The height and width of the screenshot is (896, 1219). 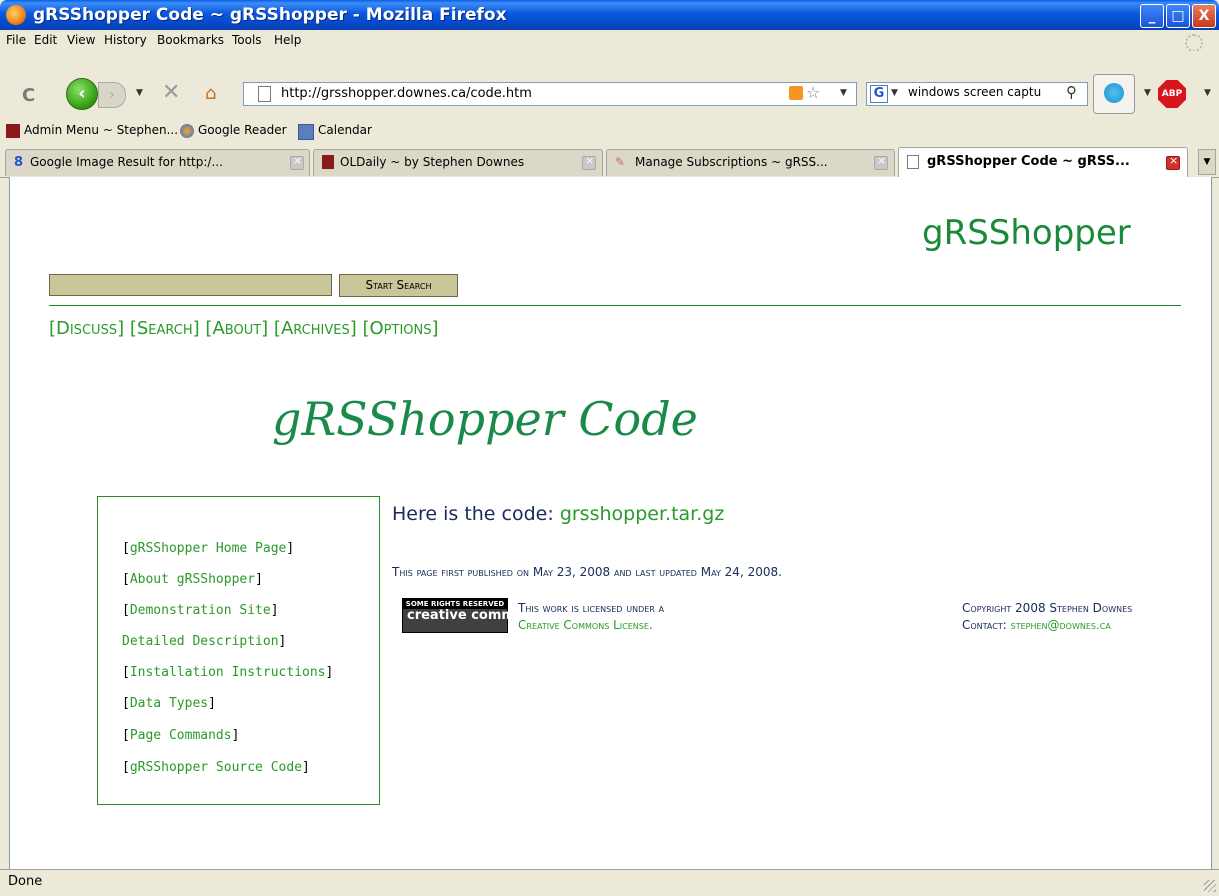 I want to click on resize-grip-icon, so click(x=1210, y=886).